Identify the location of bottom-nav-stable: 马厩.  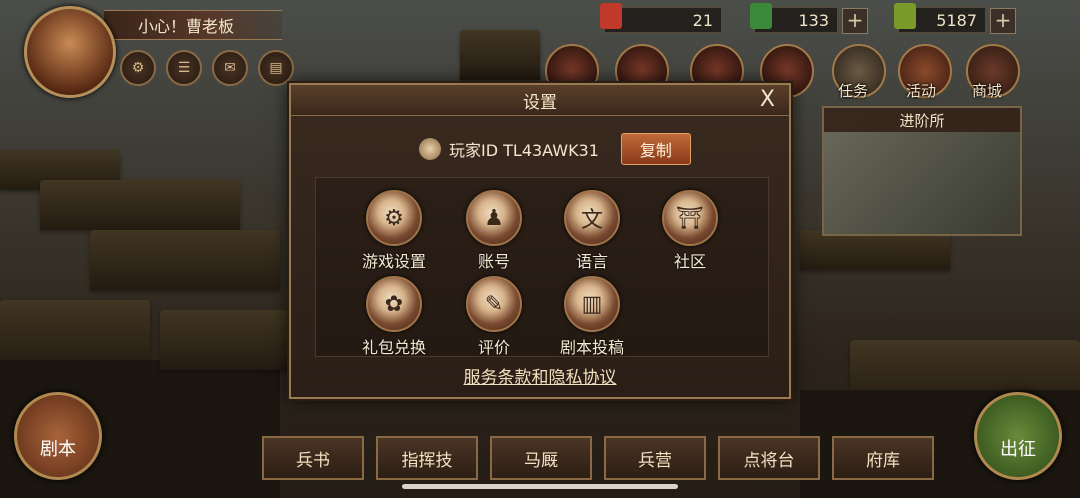
(541, 458).